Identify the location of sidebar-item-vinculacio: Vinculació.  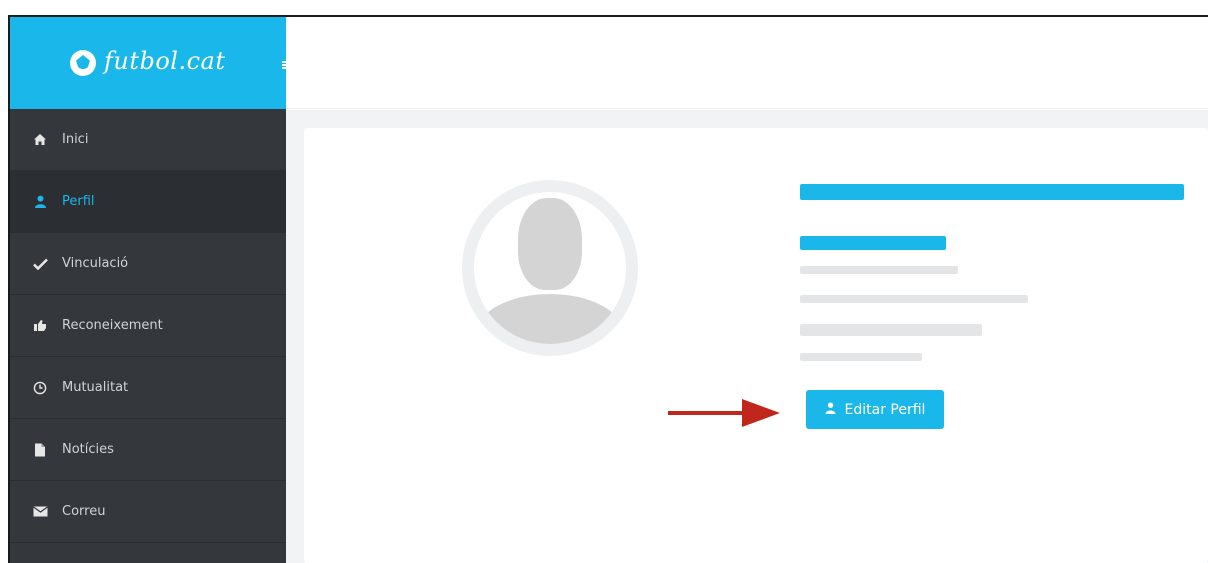
(148, 264).